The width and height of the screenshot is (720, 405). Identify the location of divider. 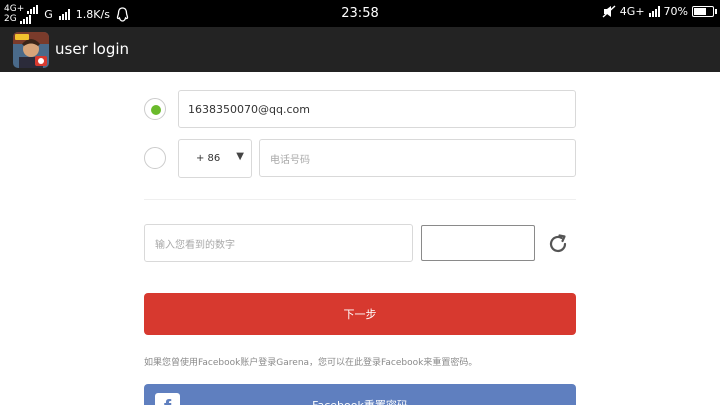
(360, 199).